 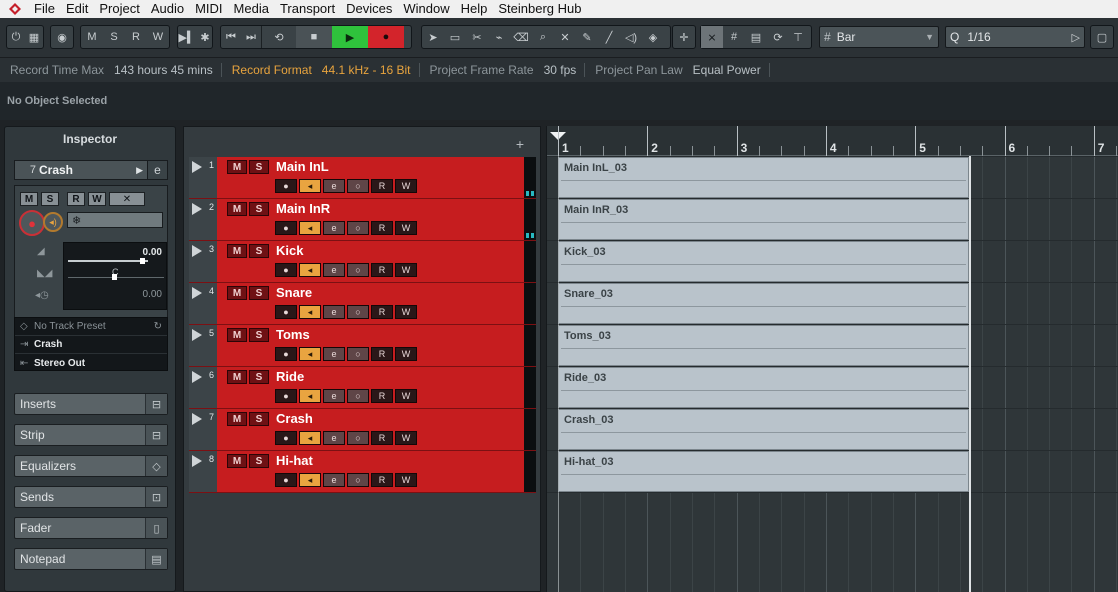 What do you see at coordinates (433, 37) in the screenshot?
I see `object-selection-icon: ➤` at bounding box center [433, 37].